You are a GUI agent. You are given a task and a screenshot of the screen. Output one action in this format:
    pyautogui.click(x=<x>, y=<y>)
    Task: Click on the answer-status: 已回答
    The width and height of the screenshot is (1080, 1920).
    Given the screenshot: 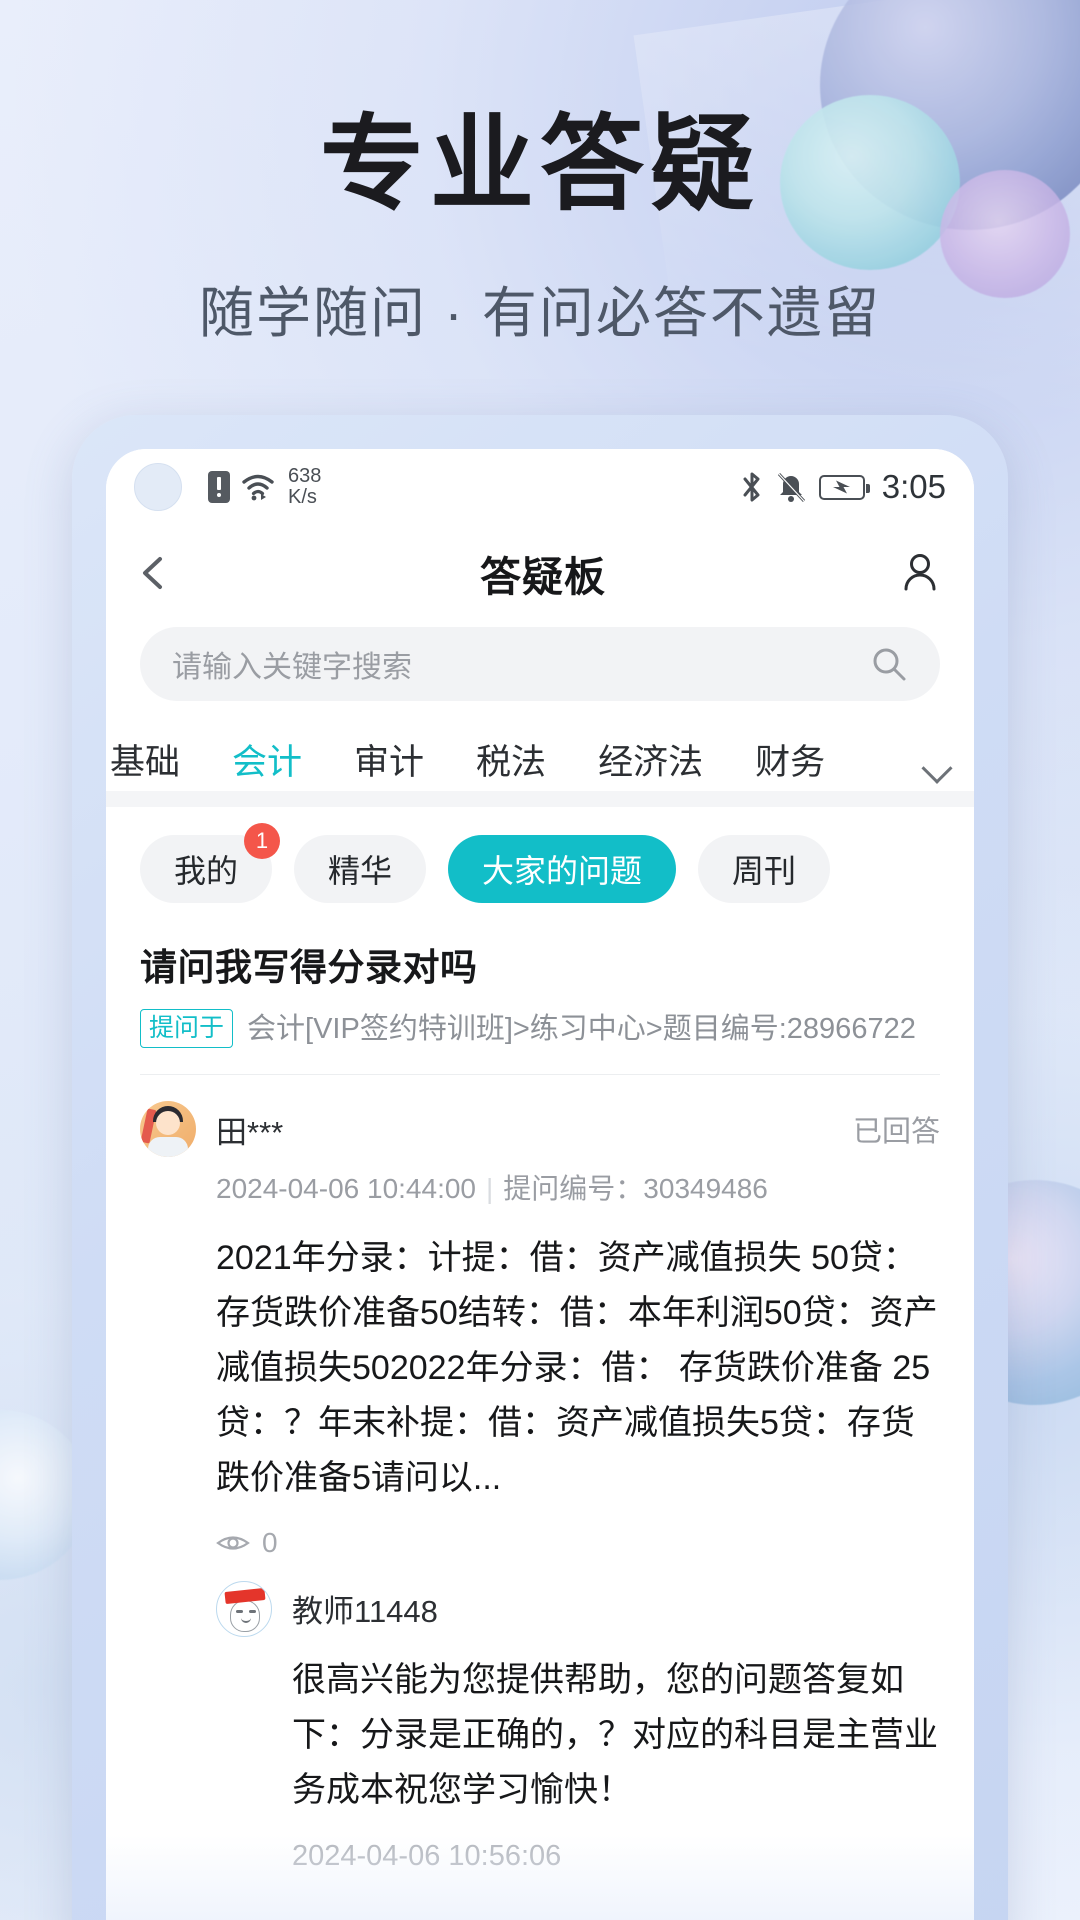 What is the action you would take?
    pyautogui.click(x=896, y=1132)
    